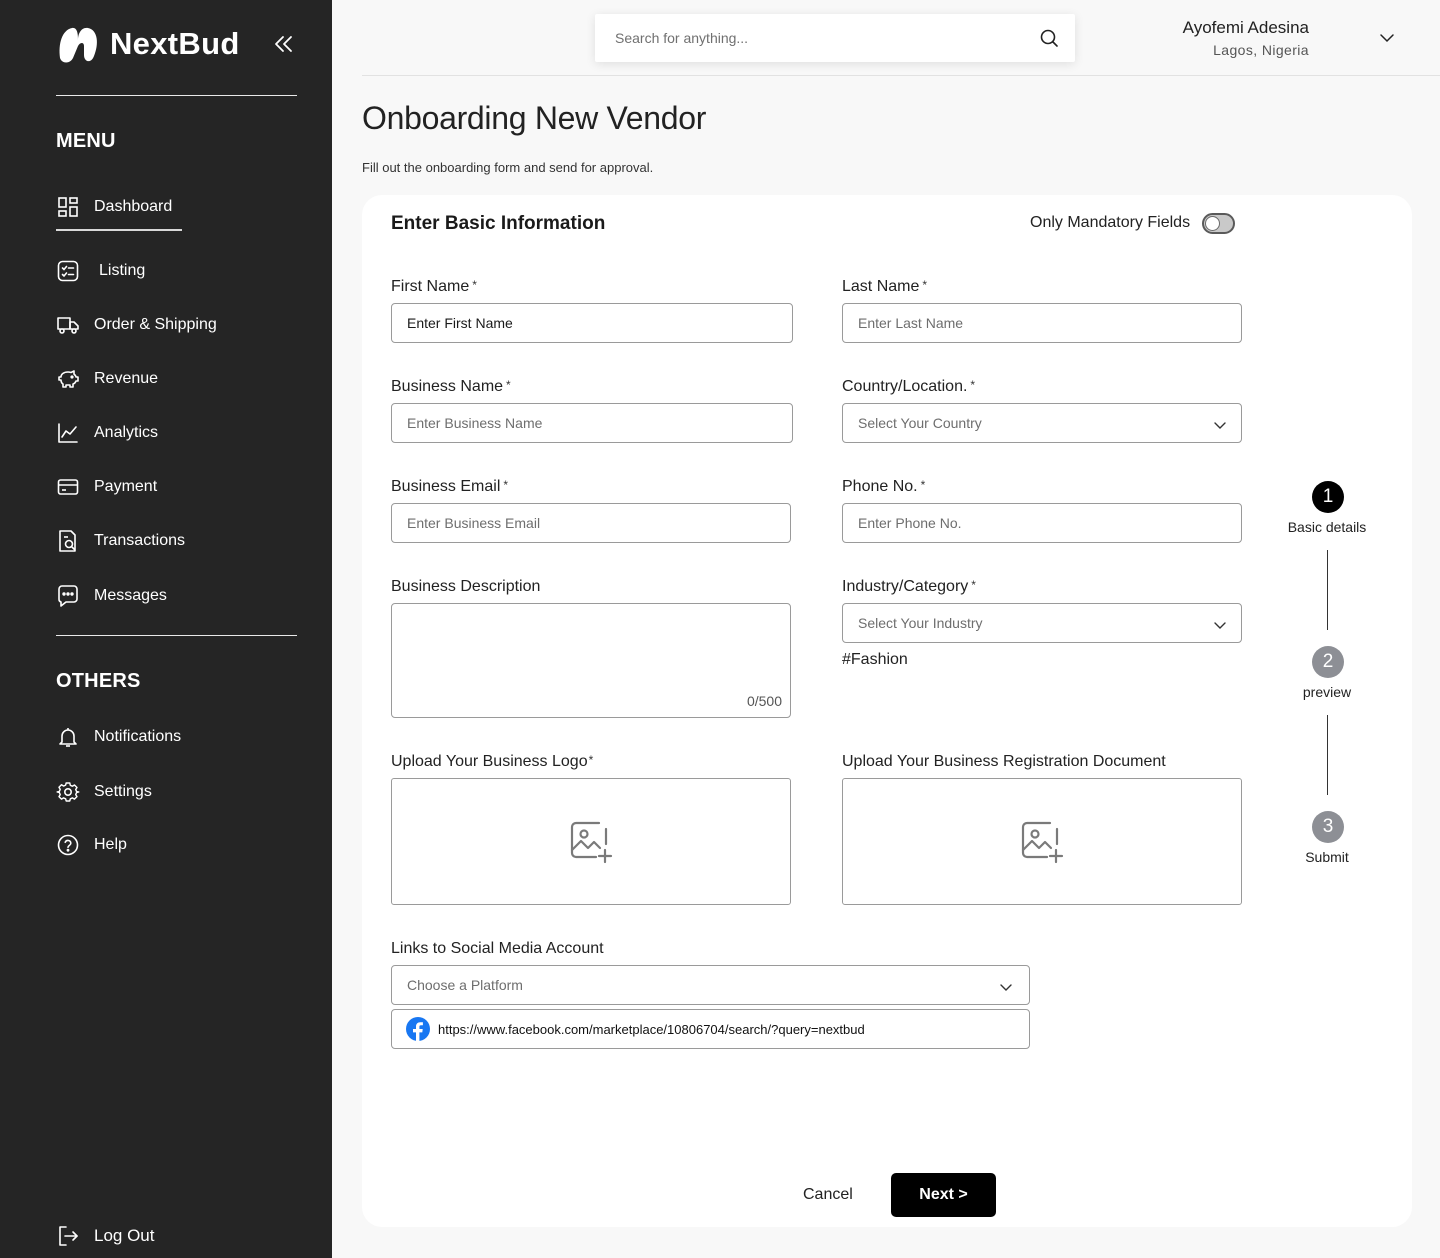  I want to click on logout-button: Log Out, so click(105, 1236).